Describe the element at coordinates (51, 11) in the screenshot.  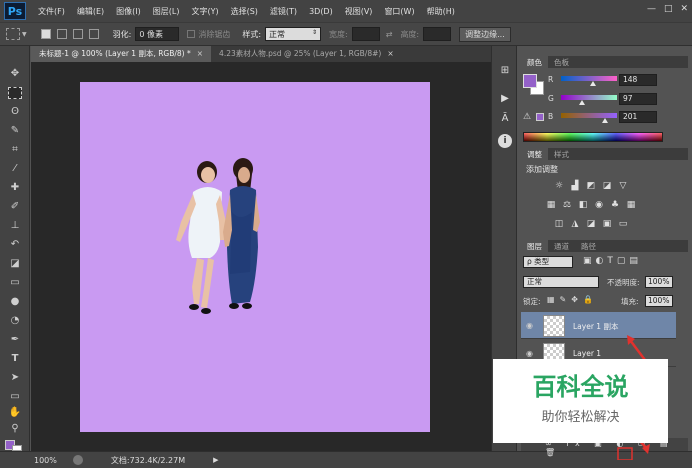
I see `menu-file: 文件(F)` at that location.